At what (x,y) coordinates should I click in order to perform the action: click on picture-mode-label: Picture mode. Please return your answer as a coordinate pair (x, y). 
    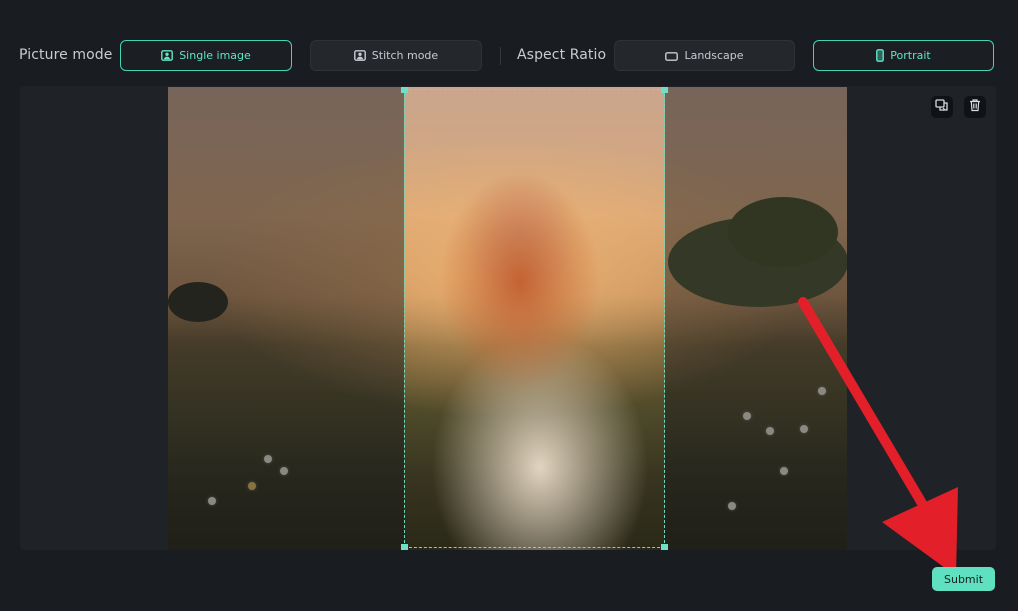
    Looking at the image, I should click on (66, 55).